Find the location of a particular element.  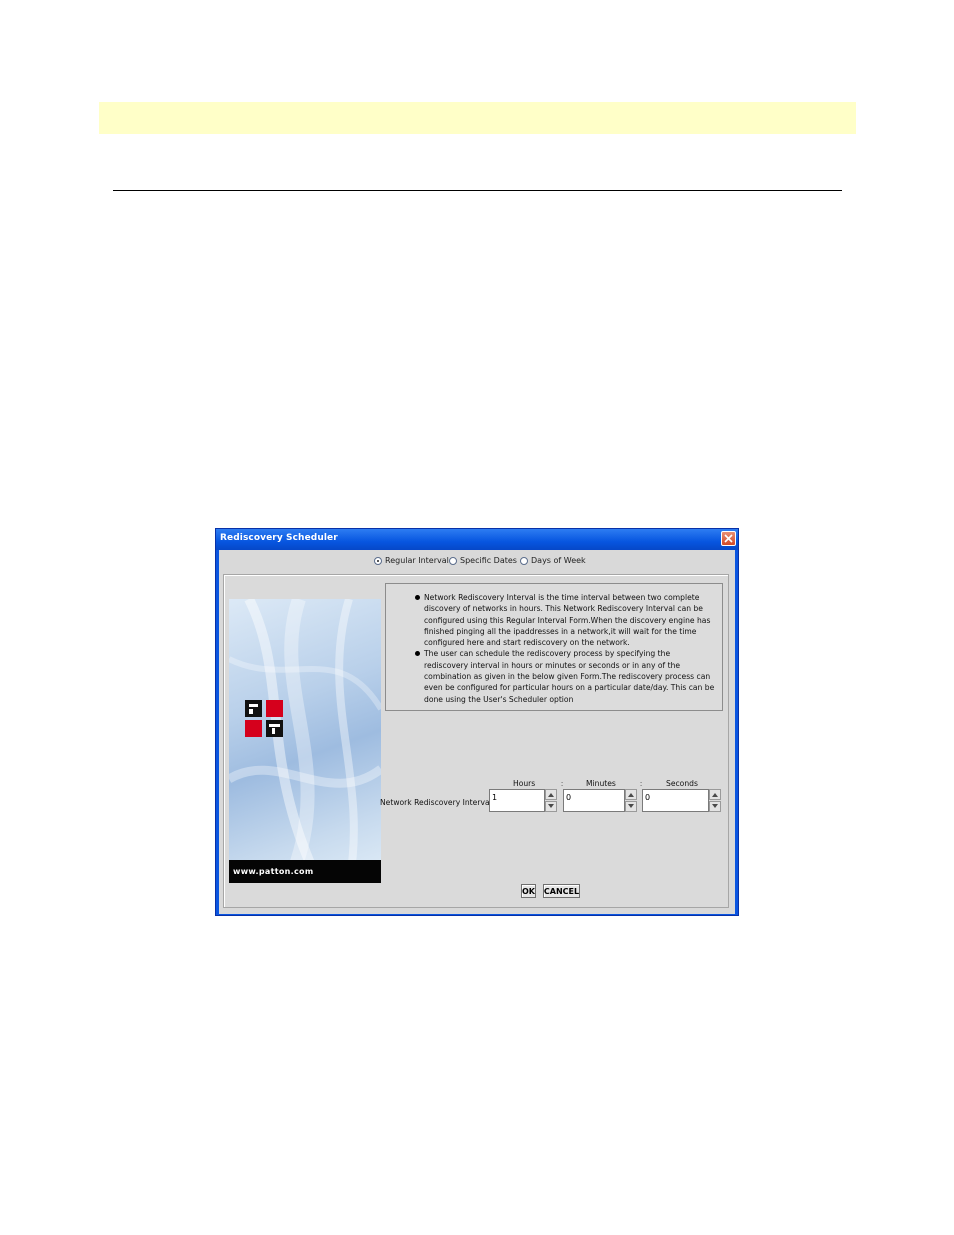

seconds-spinner: 0 is located at coordinates (681, 800).